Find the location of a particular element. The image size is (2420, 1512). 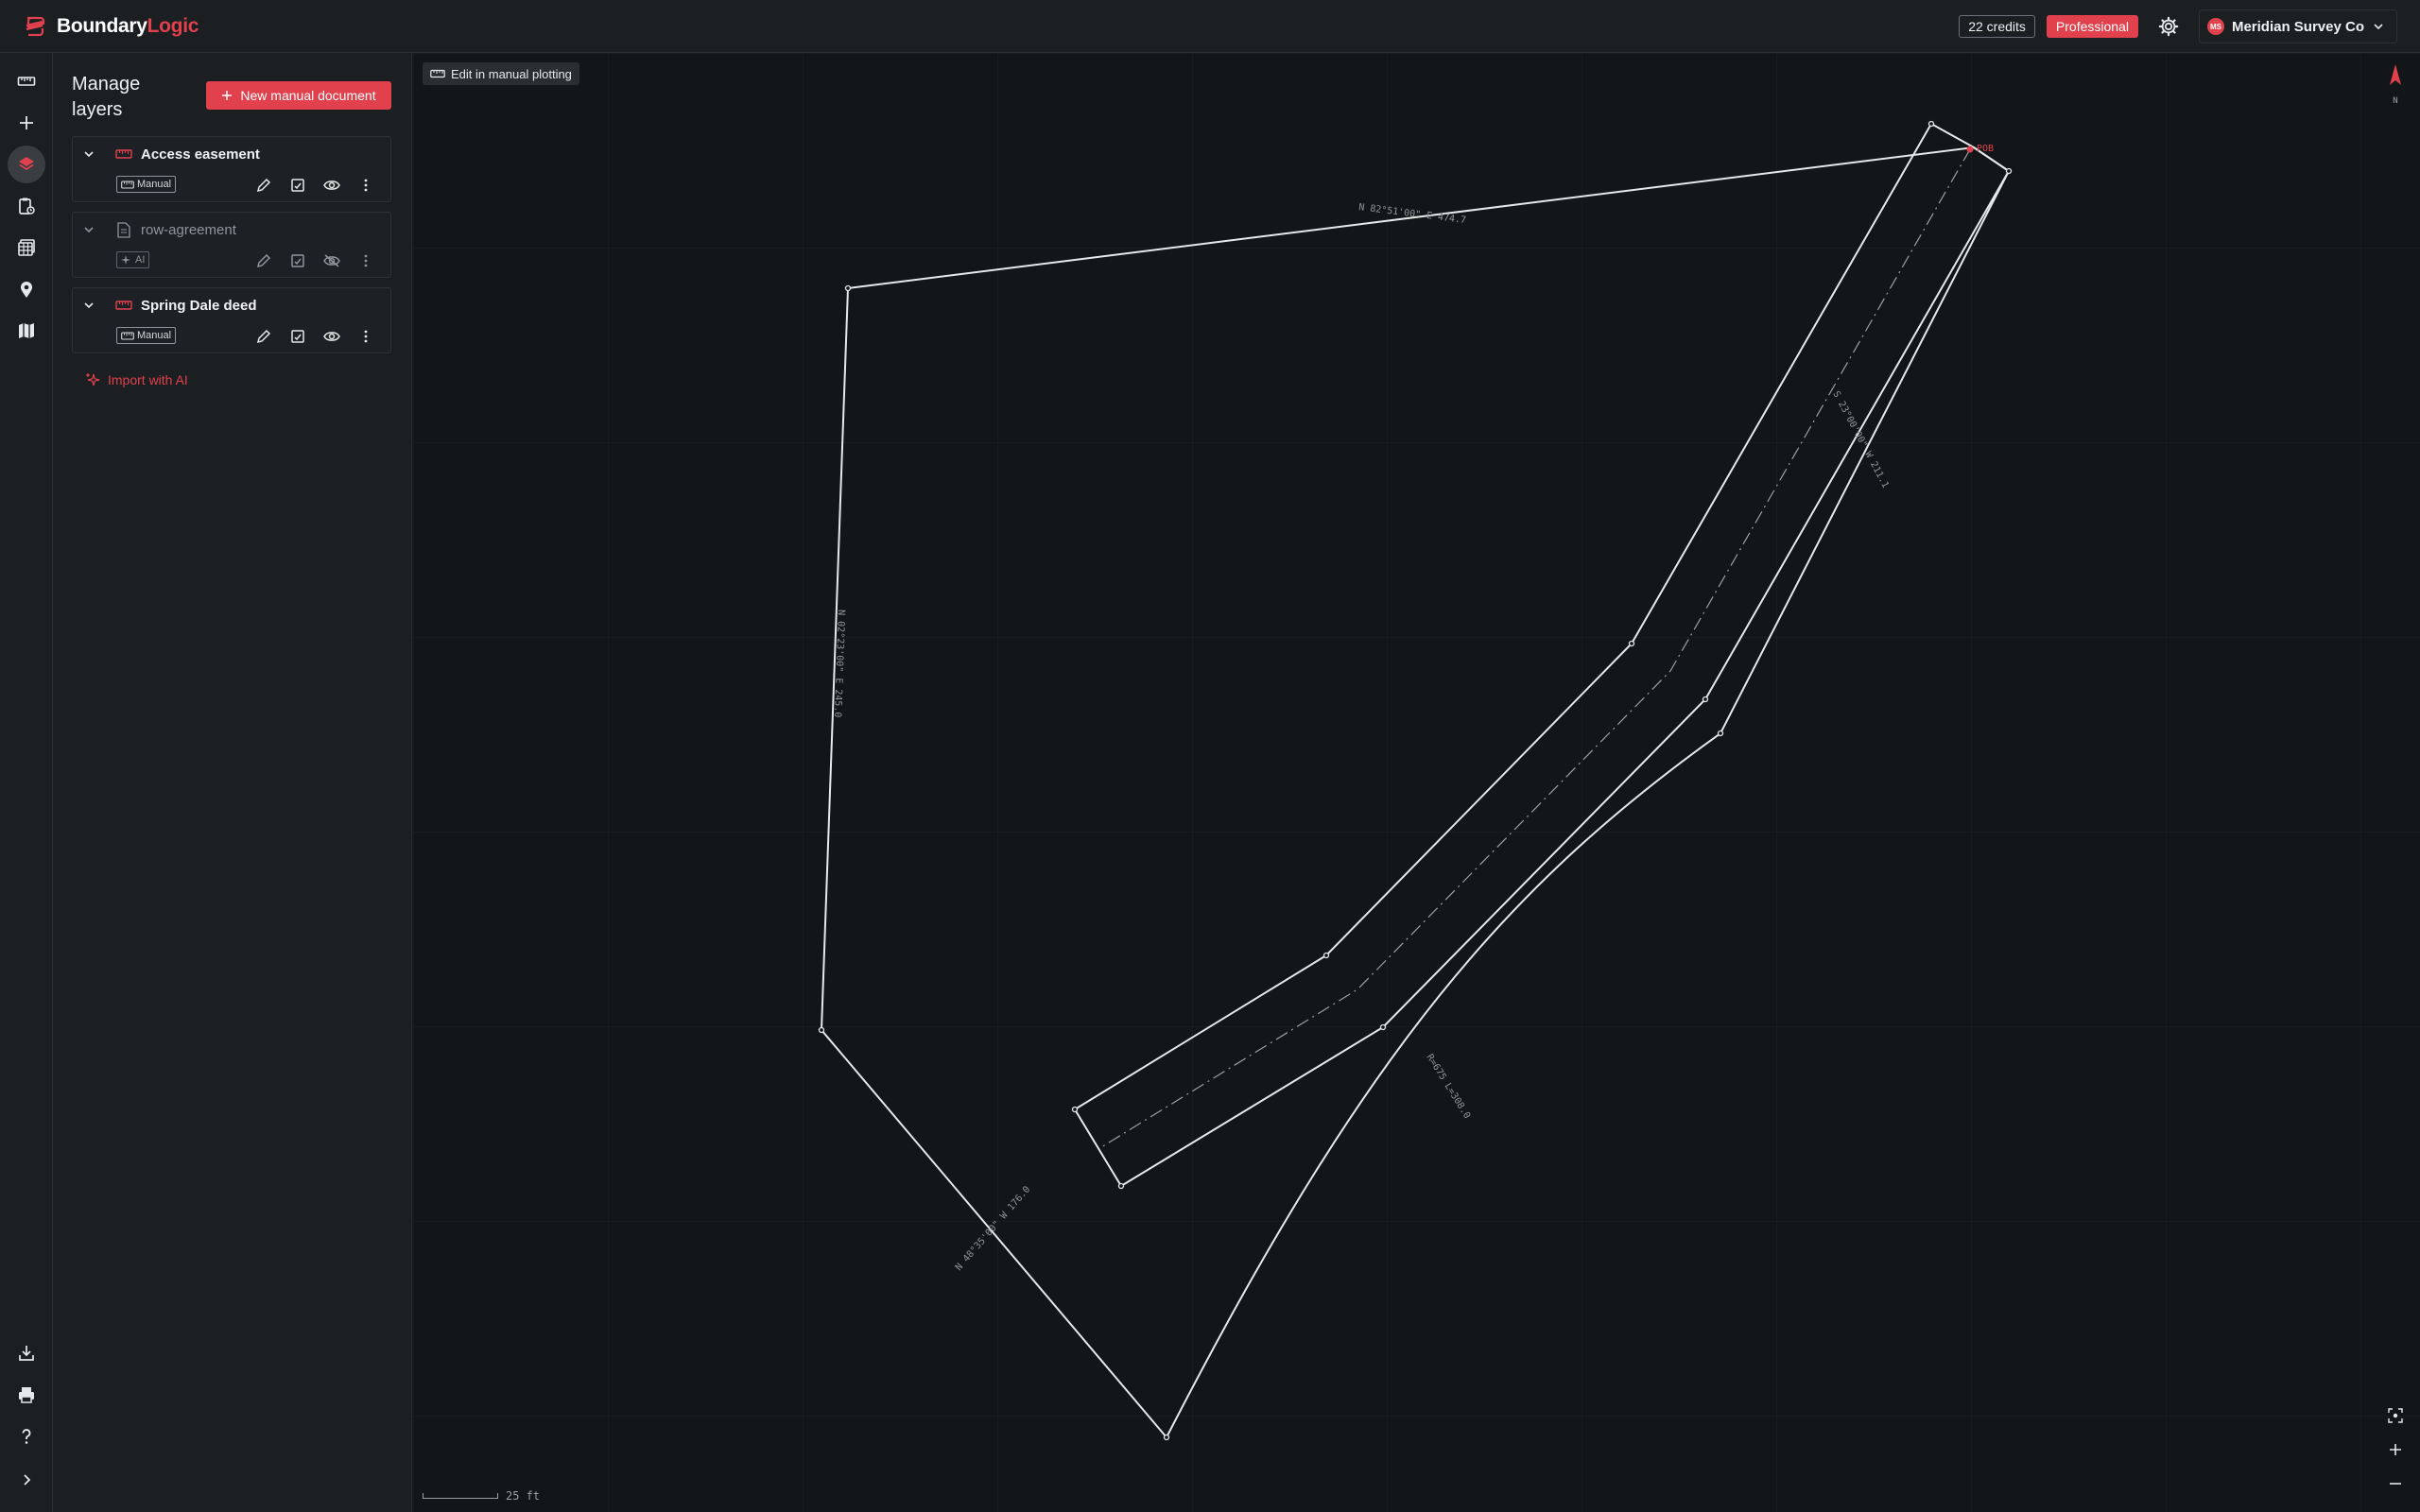

new-manual-document-label: New manual document is located at coordinates (308, 95).